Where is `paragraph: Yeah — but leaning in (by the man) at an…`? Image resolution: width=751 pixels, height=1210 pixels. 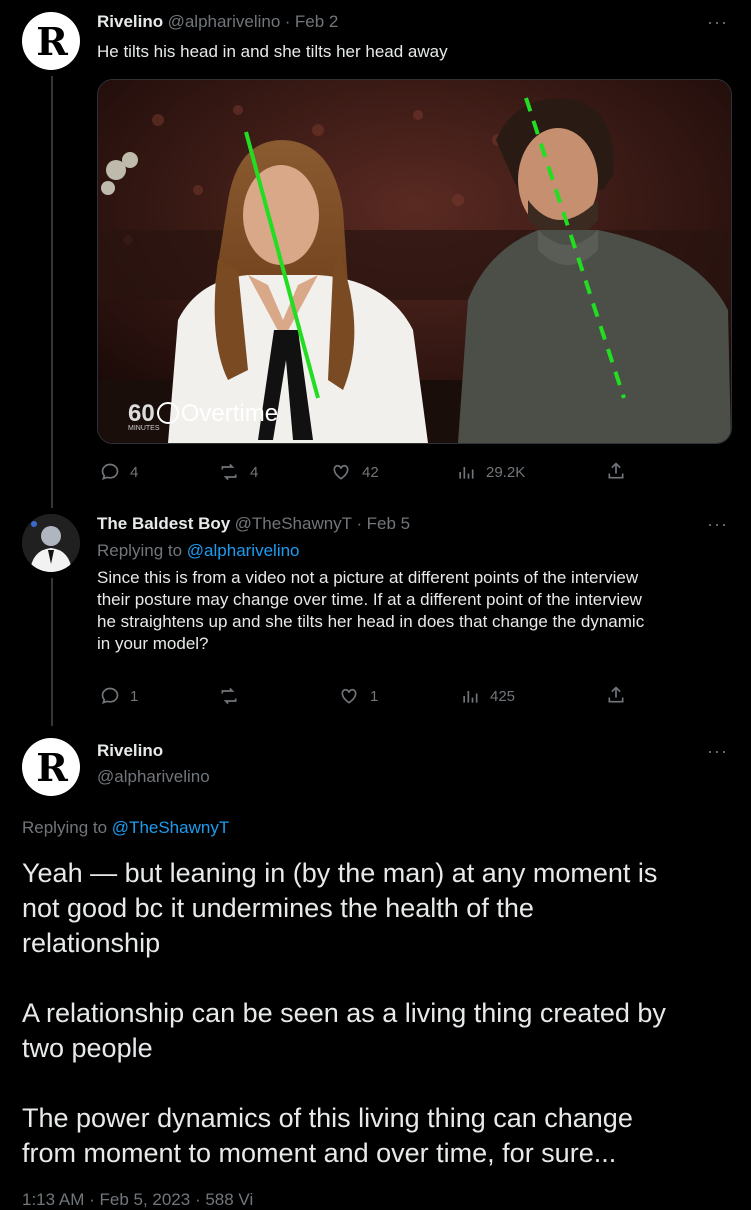
paragraph: Yeah — but leaning in (by the man) at an… is located at coordinates (340, 908).